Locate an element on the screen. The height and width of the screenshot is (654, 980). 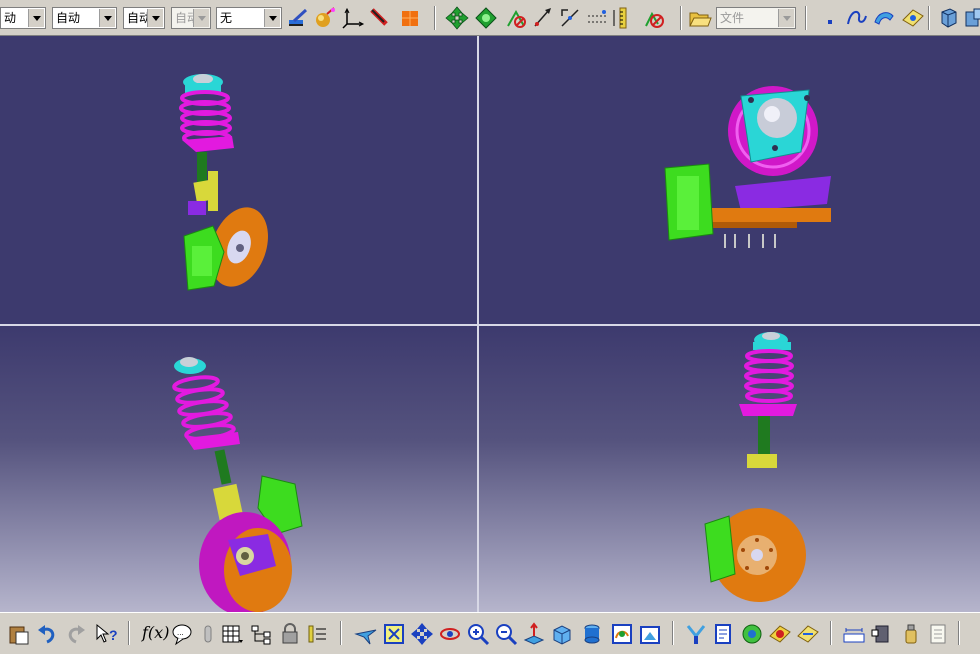
top-toolbar: 动 自动 自动 自动 无 文件 is located at coordinates (490, 18).